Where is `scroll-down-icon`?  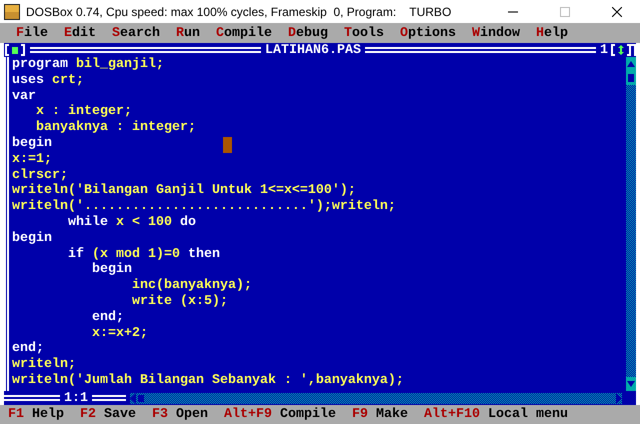
scroll-down-icon is located at coordinates (631, 384).